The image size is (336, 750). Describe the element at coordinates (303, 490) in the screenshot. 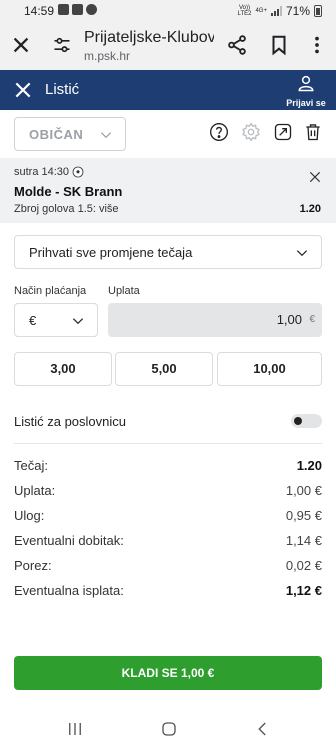

I see `summary-value: 1,00 €` at that location.